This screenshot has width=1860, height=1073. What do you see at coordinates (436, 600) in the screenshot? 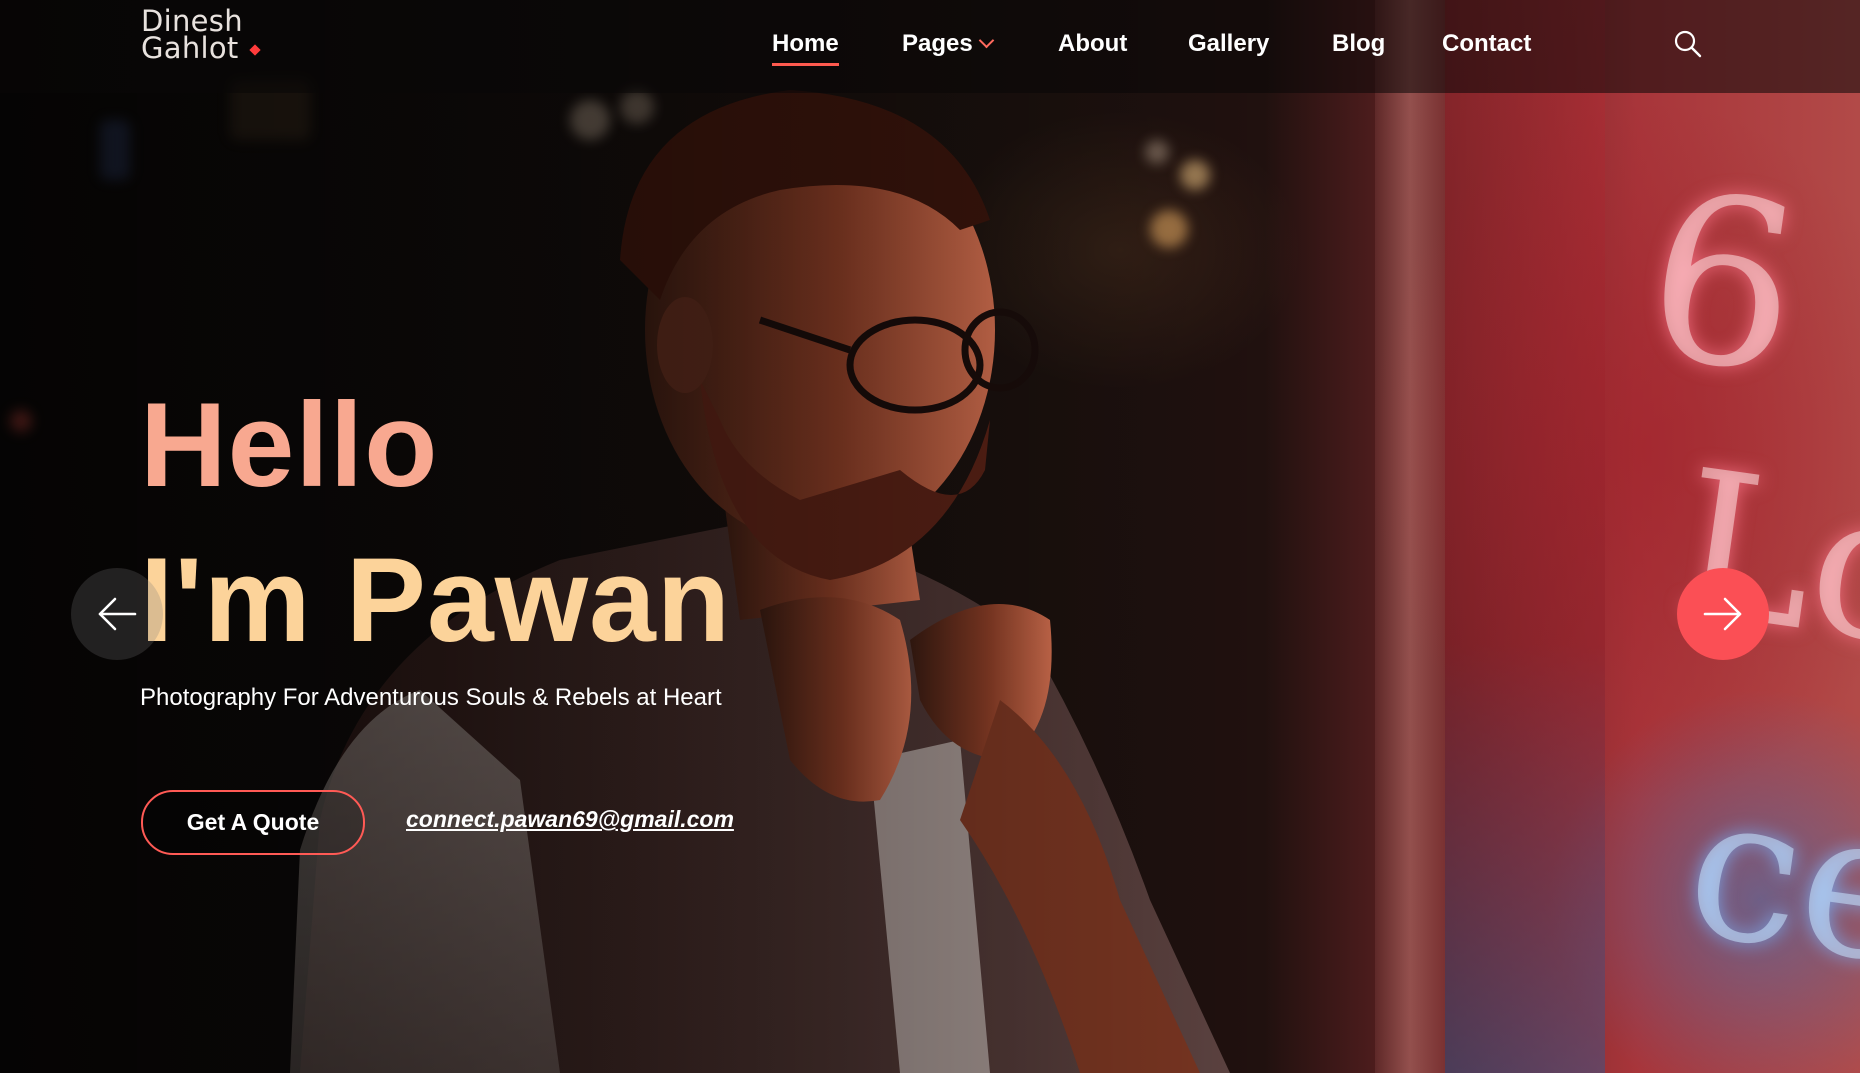
I see `hero-name: I'm Pawan` at bounding box center [436, 600].